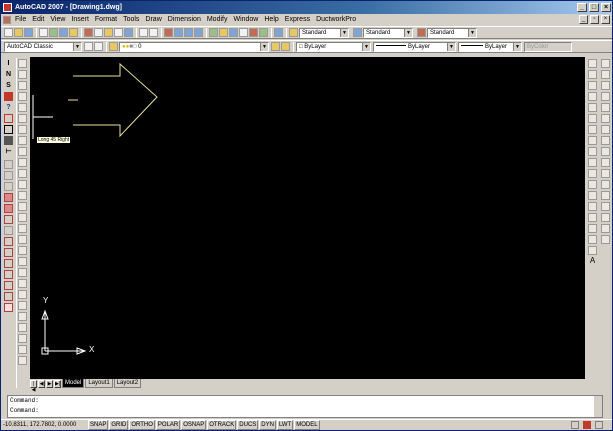  I want to click on plot-icon, so click(43, 32).